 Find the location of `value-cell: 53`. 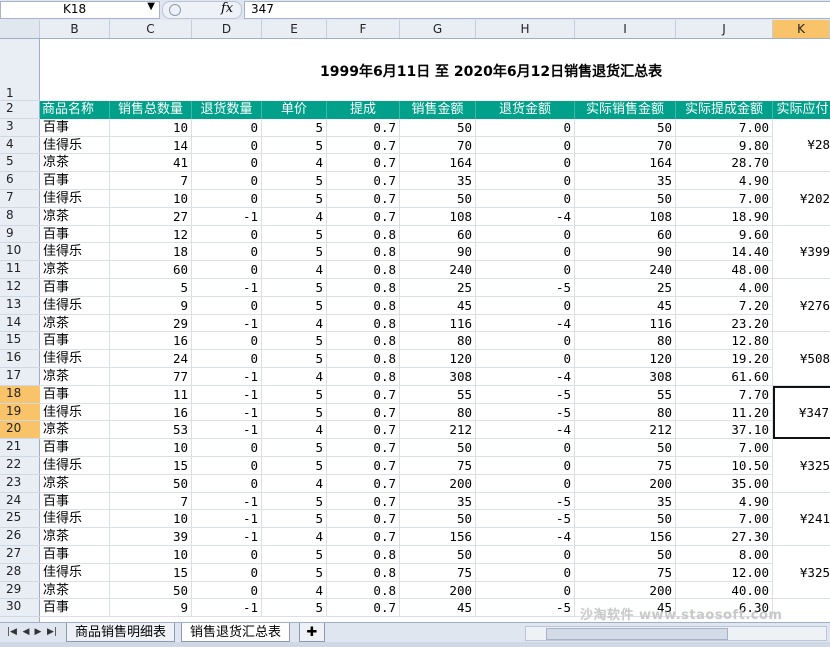

value-cell: 53 is located at coordinates (151, 430).